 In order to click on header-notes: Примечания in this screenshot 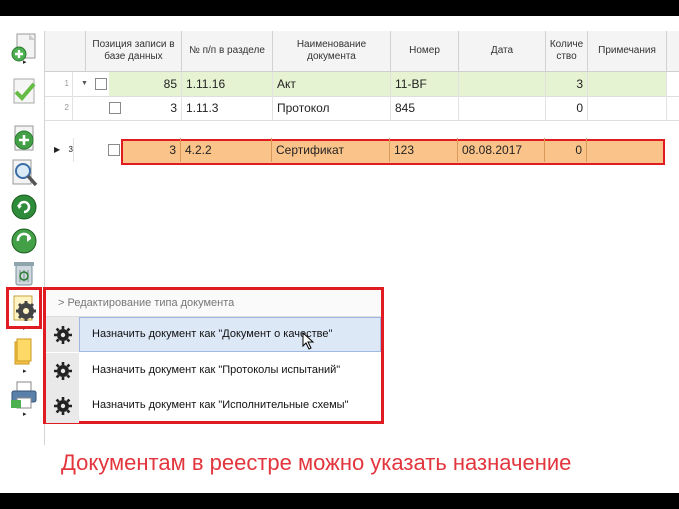, I will do `click(627, 51)`.